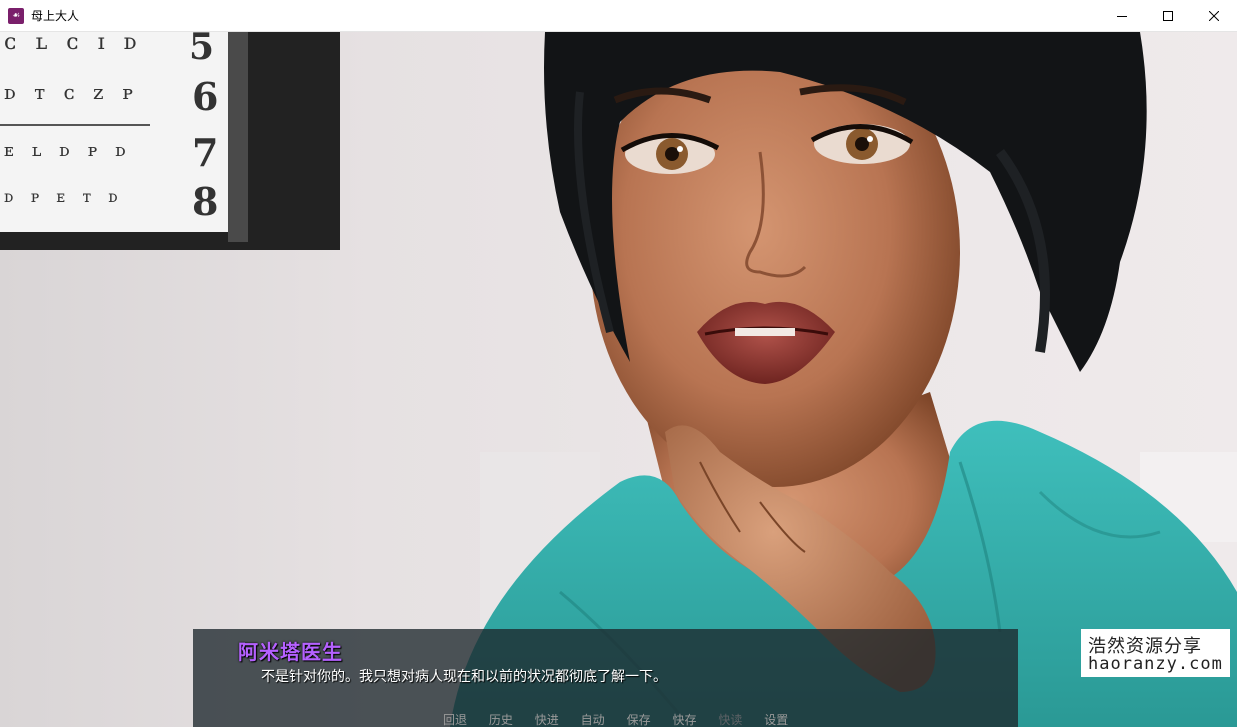 The image size is (1237, 727). What do you see at coordinates (205, 201) in the screenshot?
I see `eye-chart-number-4: 8` at bounding box center [205, 201].